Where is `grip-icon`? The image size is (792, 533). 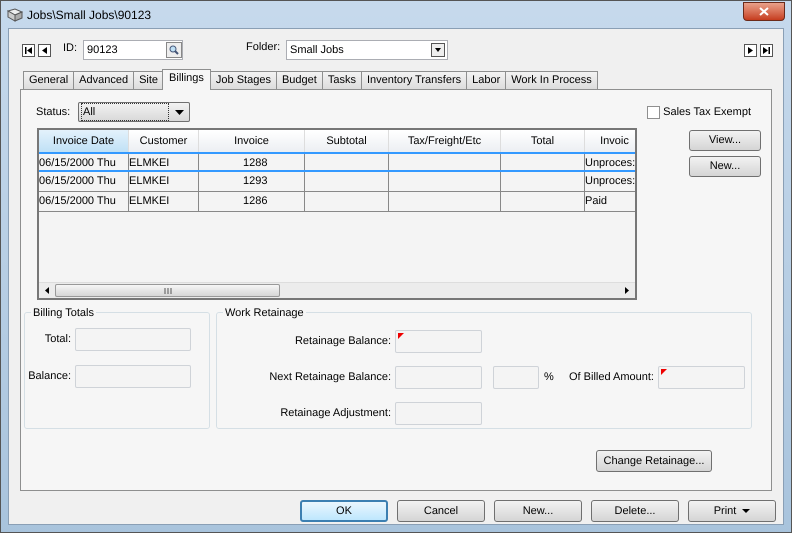
grip-icon is located at coordinates (168, 291).